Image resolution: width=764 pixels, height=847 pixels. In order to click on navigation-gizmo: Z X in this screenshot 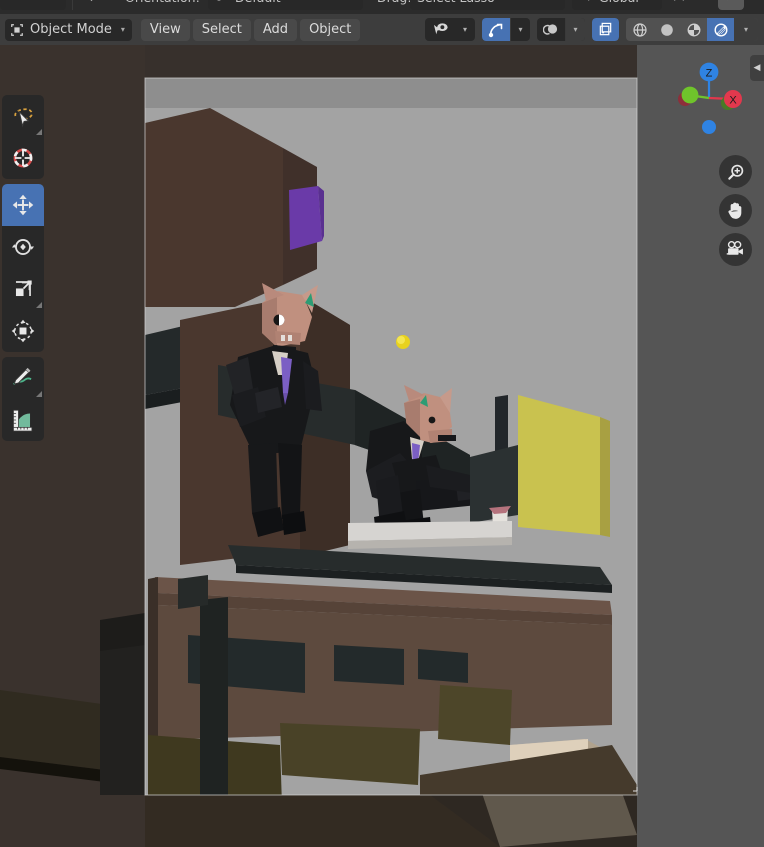, I will do `click(709, 98)`.